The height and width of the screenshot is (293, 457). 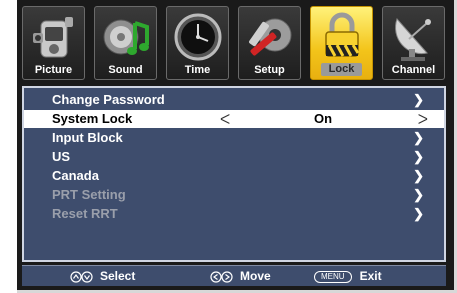 I want to click on tab-setup: Setup, so click(x=269, y=43).